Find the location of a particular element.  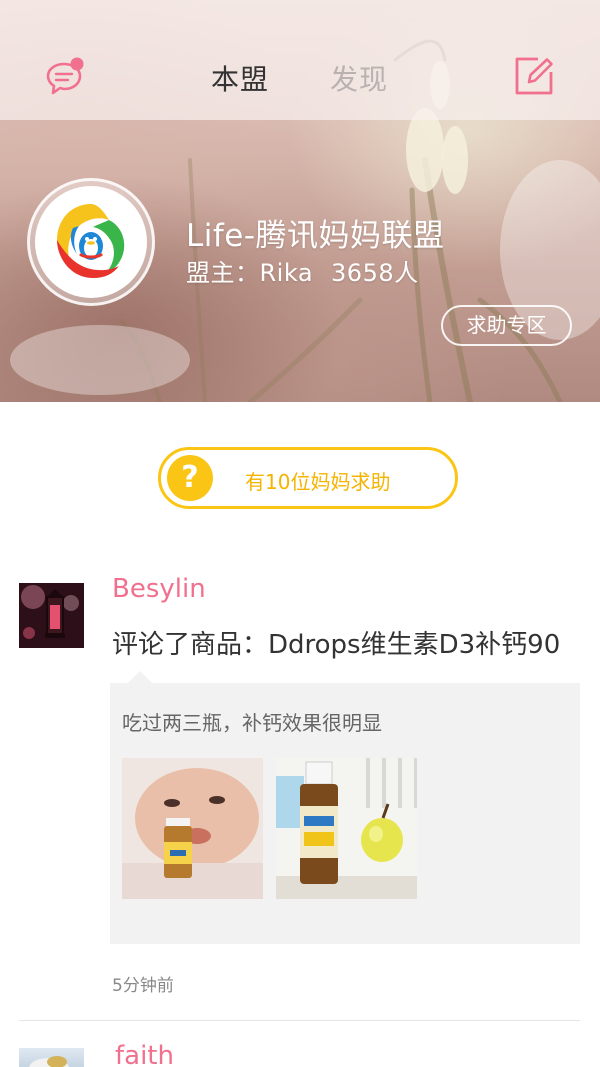

feed-username: Besylin is located at coordinates (159, 589).